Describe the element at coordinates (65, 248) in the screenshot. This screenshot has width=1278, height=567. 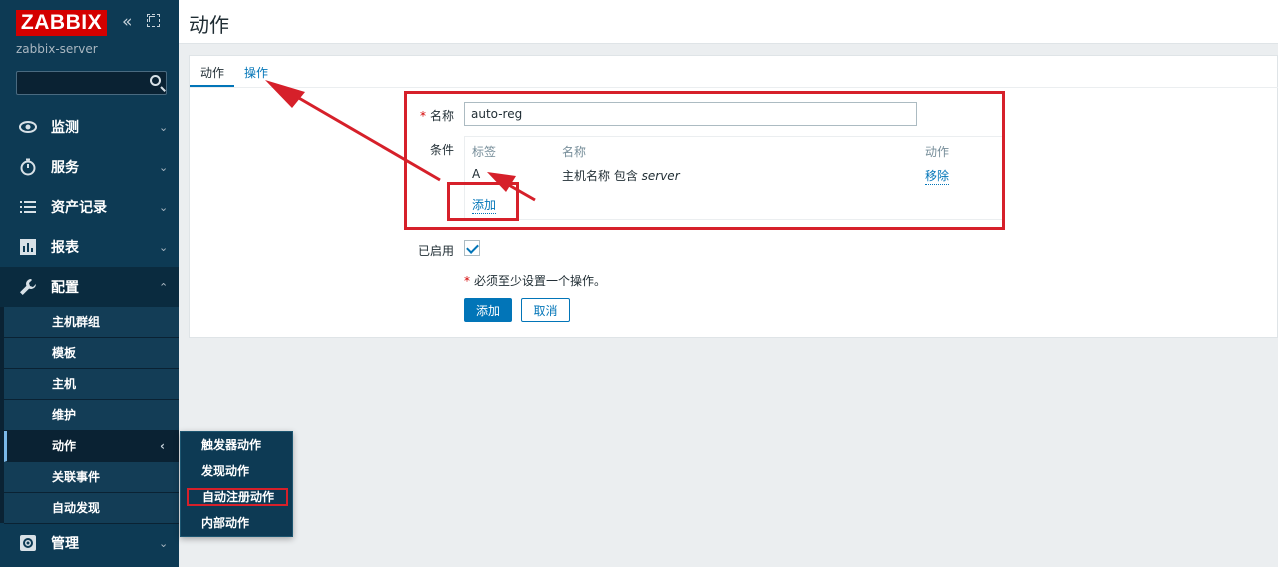
I see `nav-label: 报表` at that location.